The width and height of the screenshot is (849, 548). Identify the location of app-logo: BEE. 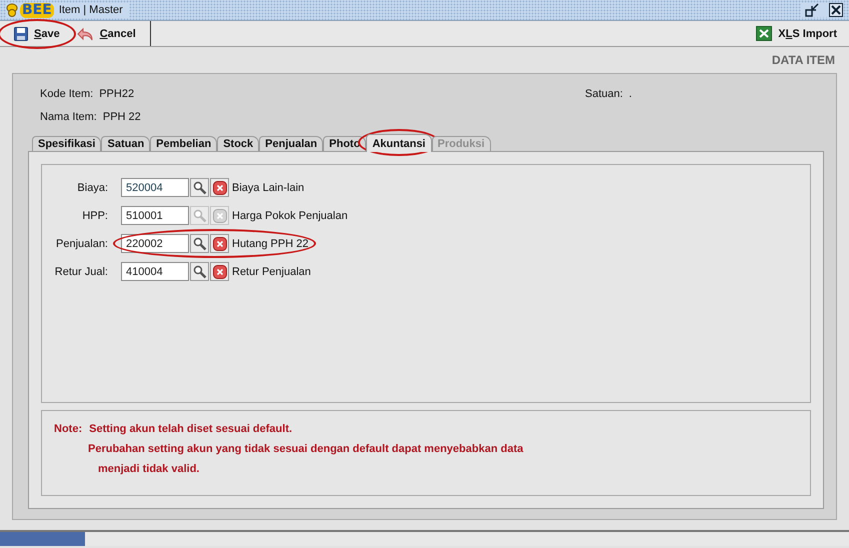
(37, 10).